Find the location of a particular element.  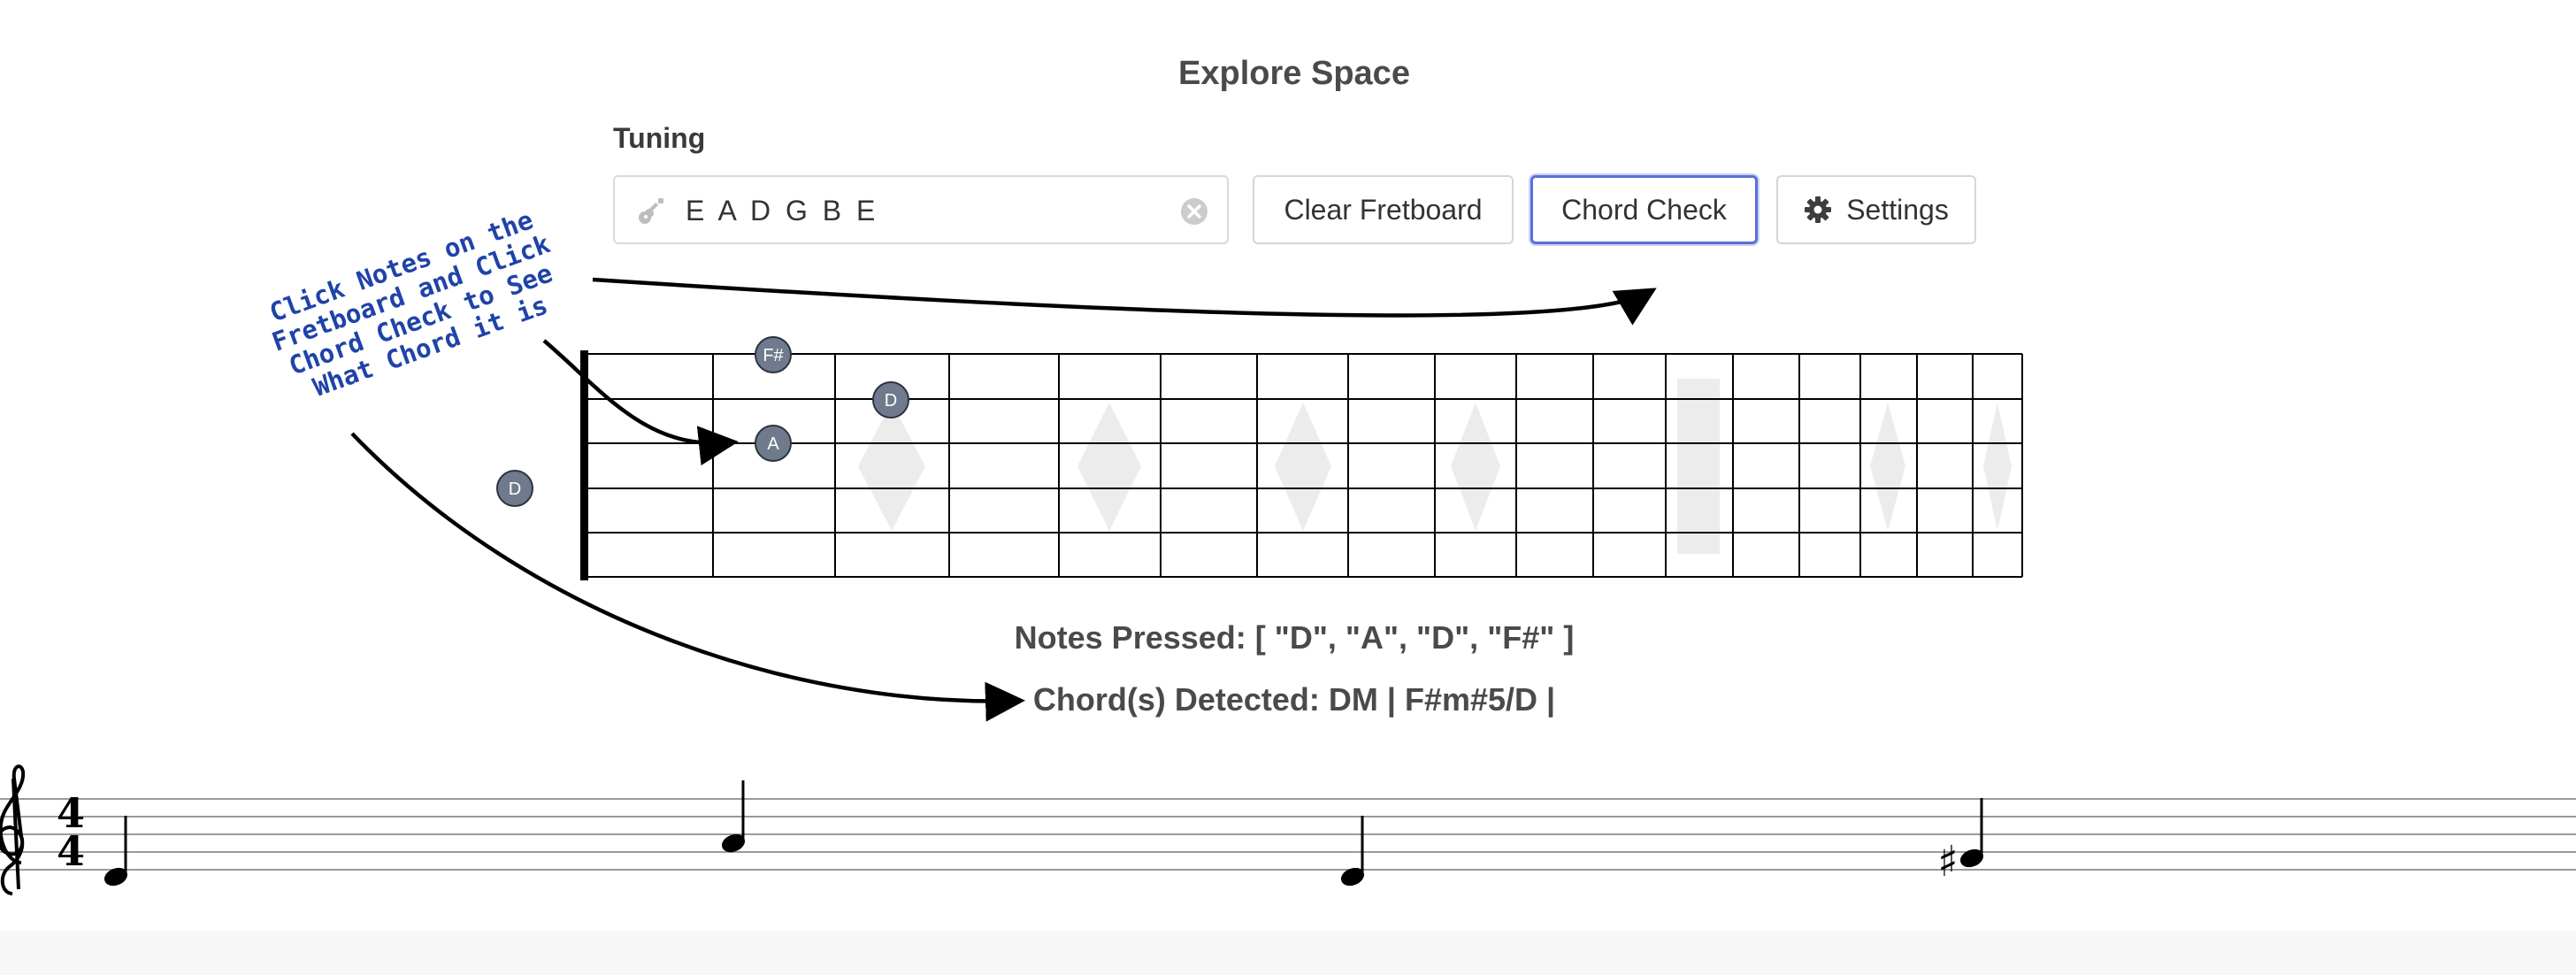

note-dot-label: A is located at coordinates (773, 444).